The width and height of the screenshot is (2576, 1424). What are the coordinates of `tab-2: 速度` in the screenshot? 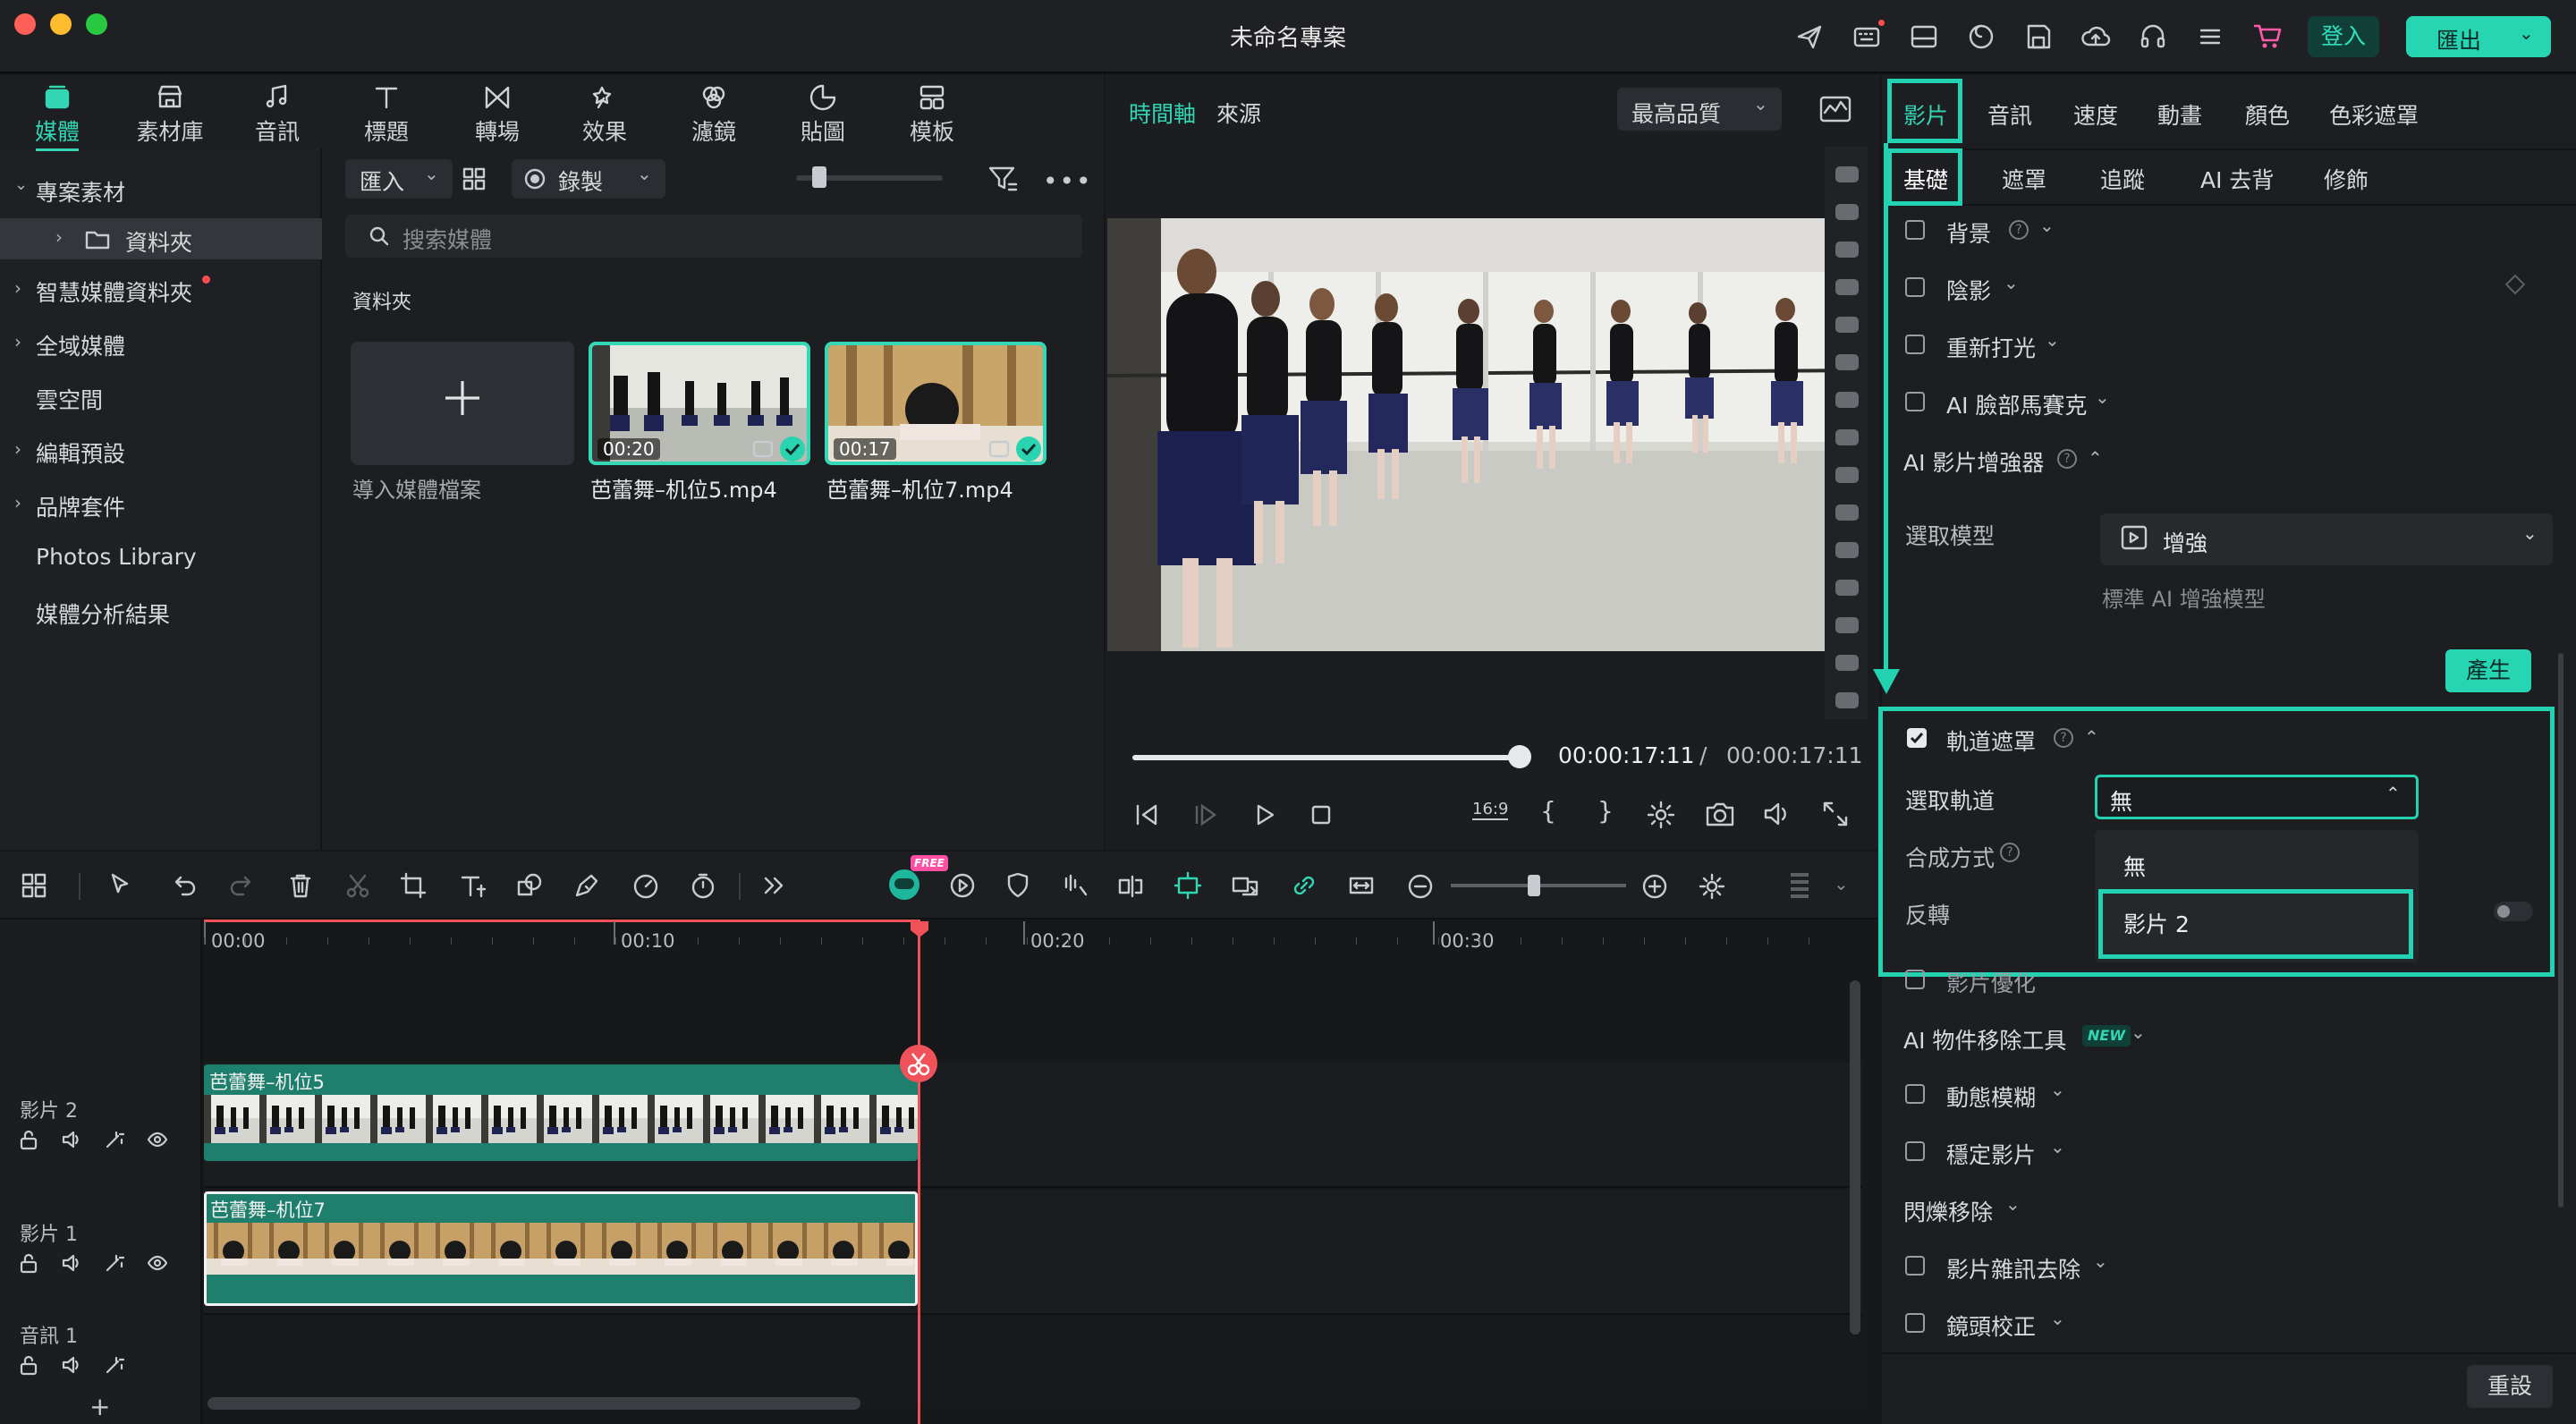 It's located at (2095, 114).